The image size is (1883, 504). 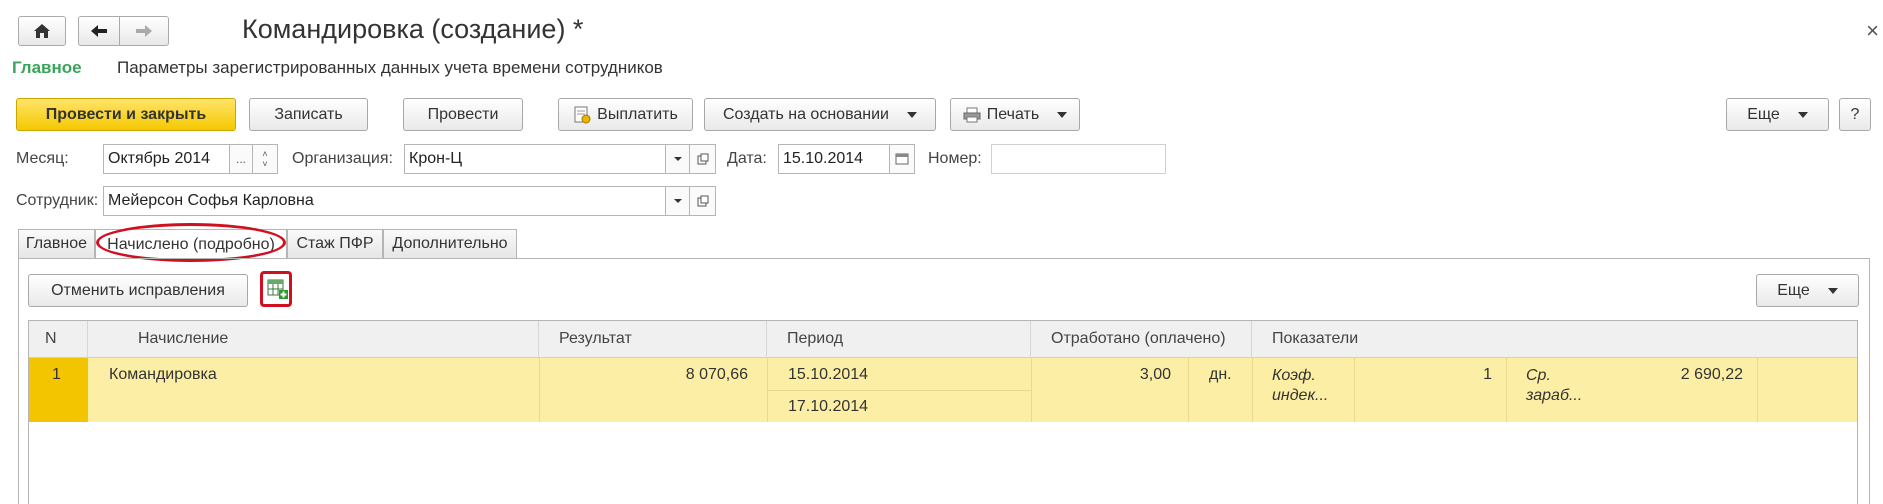 I want to click on create-based-button: Создать на основании, so click(x=820, y=114).